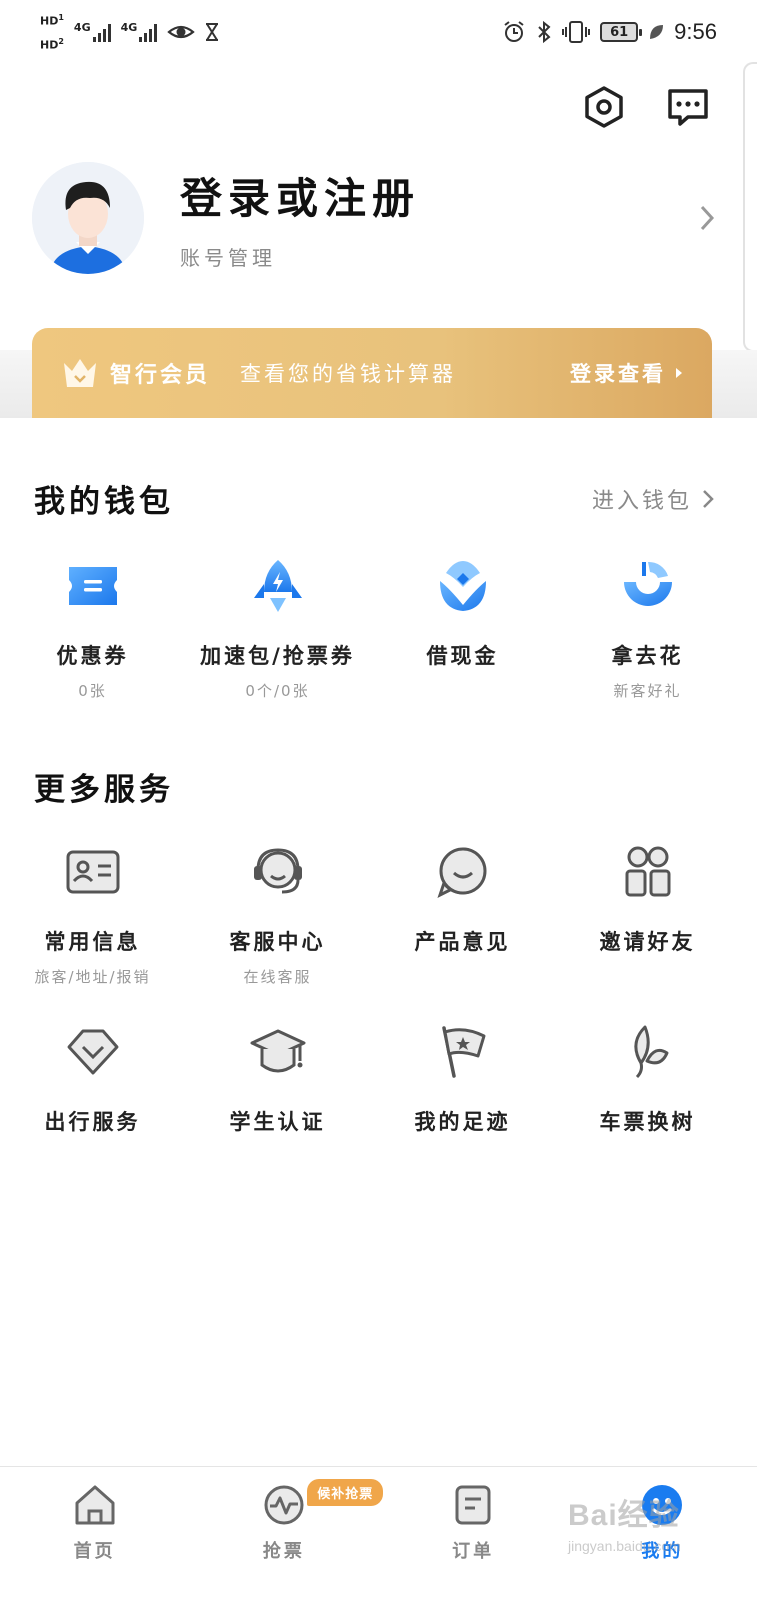 This screenshot has height=1600, width=757. Describe the element at coordinates (61, 18) in the screenshot. I see `hd1-sub: 1` at that location.